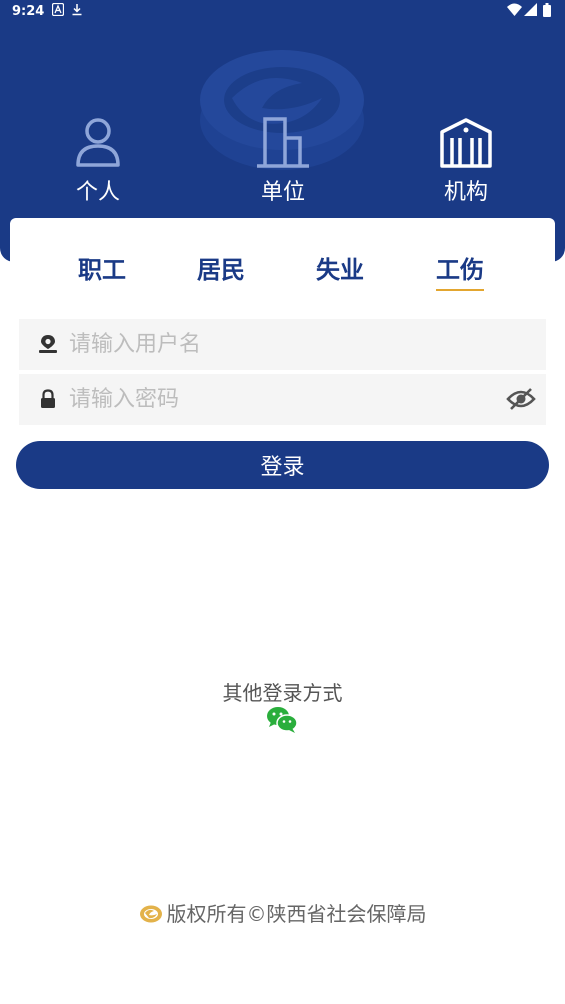 This screenshot has width=565, height=1004. Describe the element at coordinates (282, 12) in the screenshot. I see `status-bar: 9:24` at that location.